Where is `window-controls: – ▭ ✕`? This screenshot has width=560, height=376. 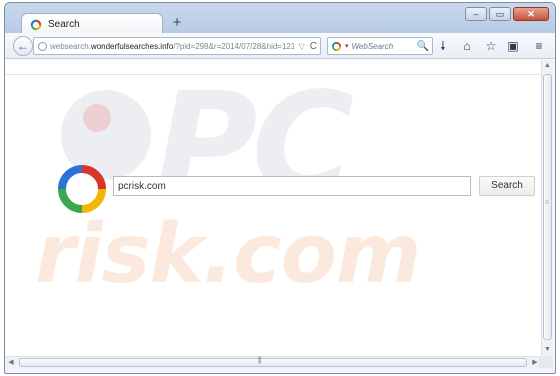 window-controls: – ▭ ✕ is located at coordinates (507, 14).